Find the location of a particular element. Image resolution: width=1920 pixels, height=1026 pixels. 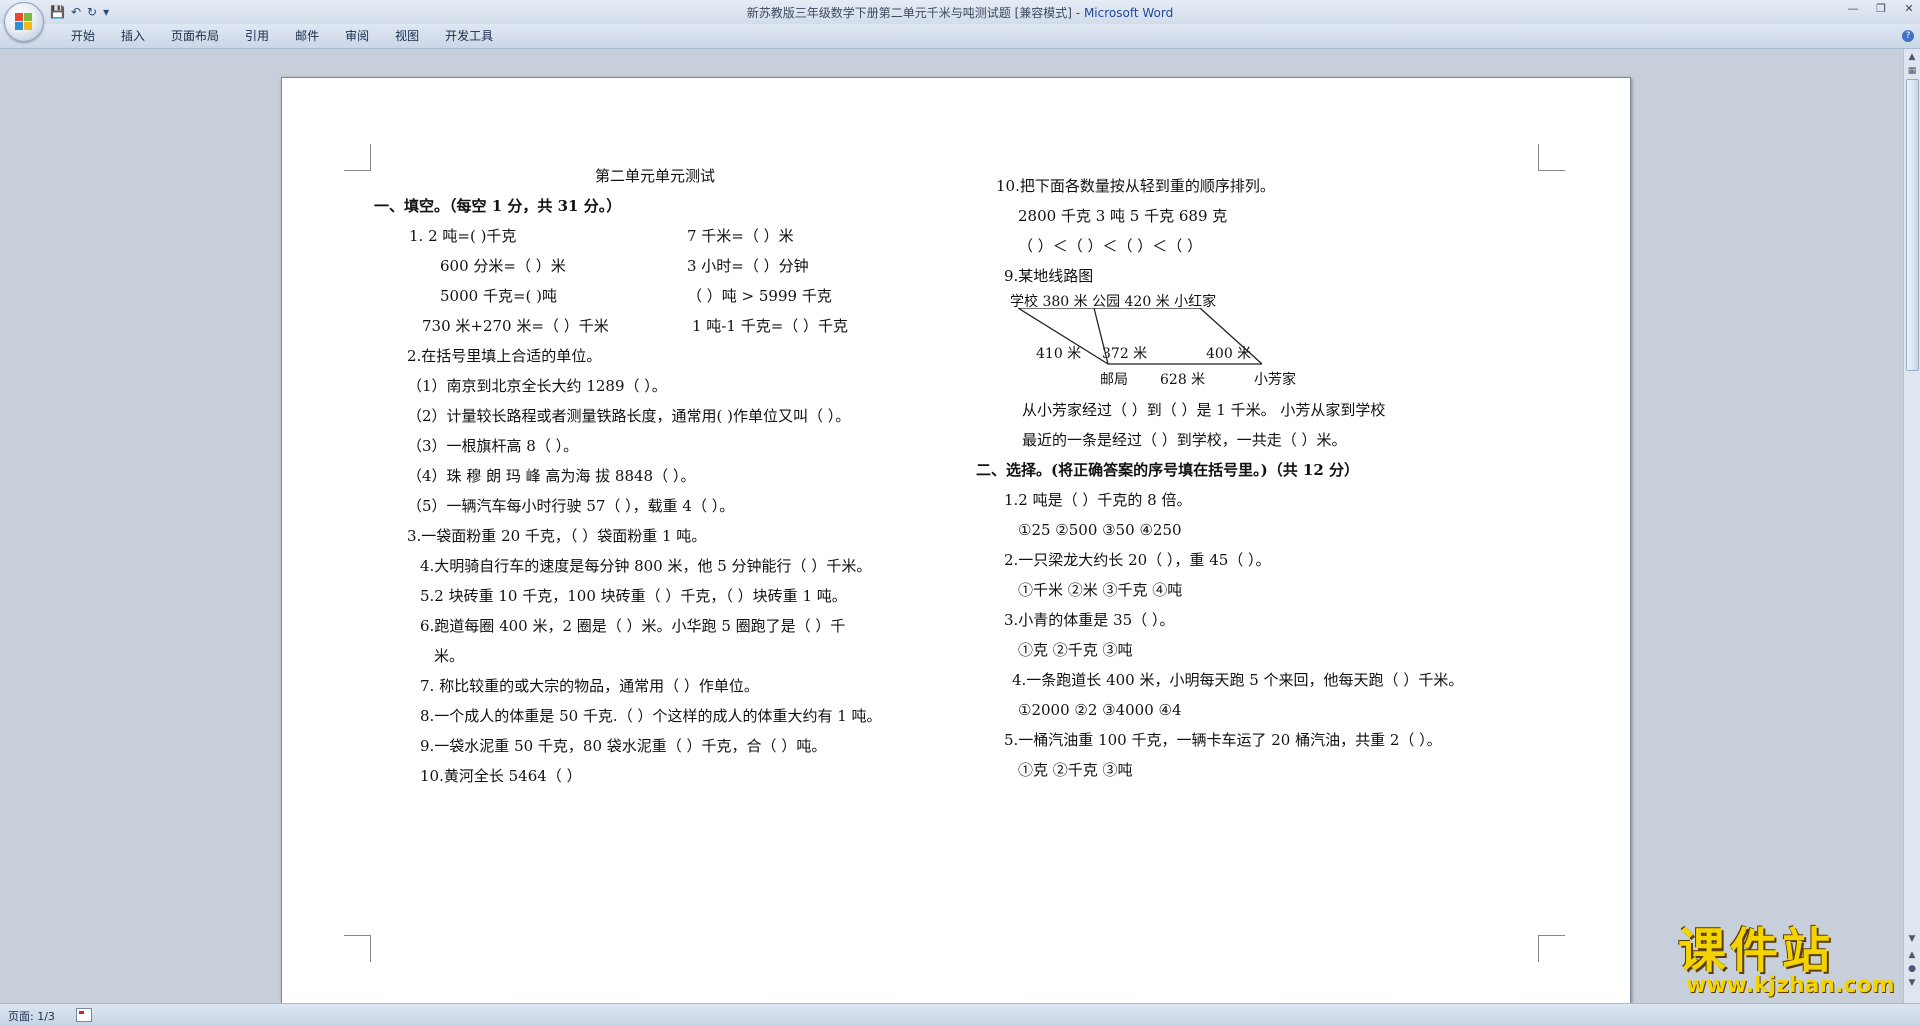

office-button is located at coordinates (24, 22).